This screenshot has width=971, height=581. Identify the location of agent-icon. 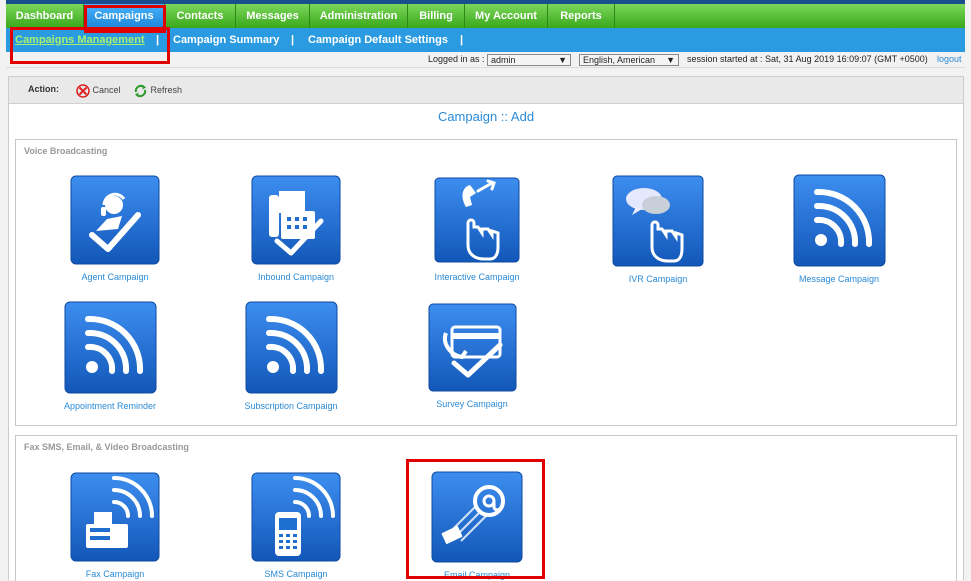
(115, 220).